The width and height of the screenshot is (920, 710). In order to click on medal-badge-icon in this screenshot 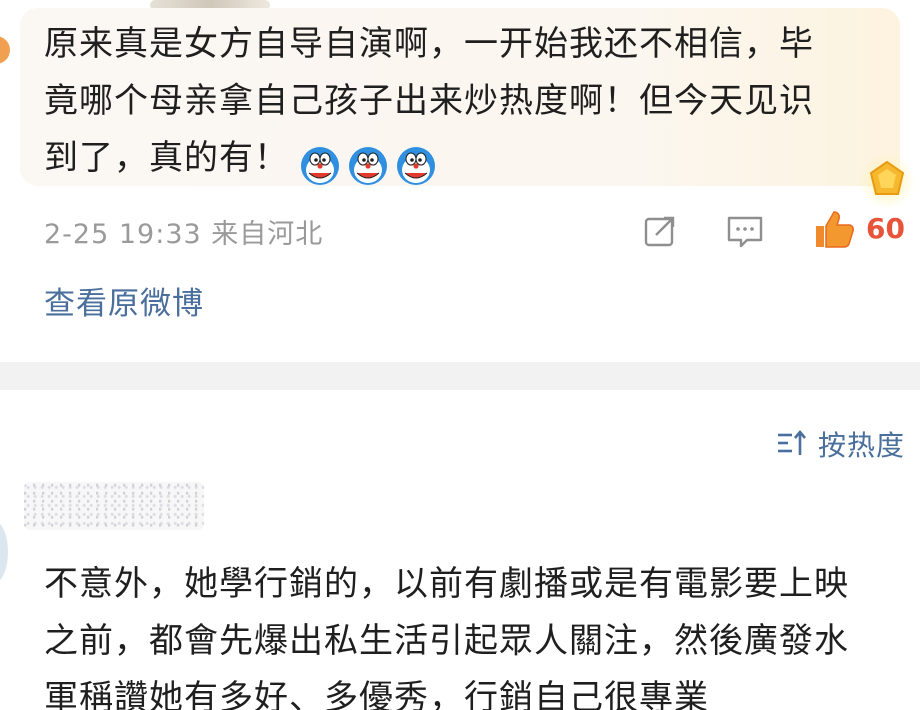, I will do `click(887, 181)`.